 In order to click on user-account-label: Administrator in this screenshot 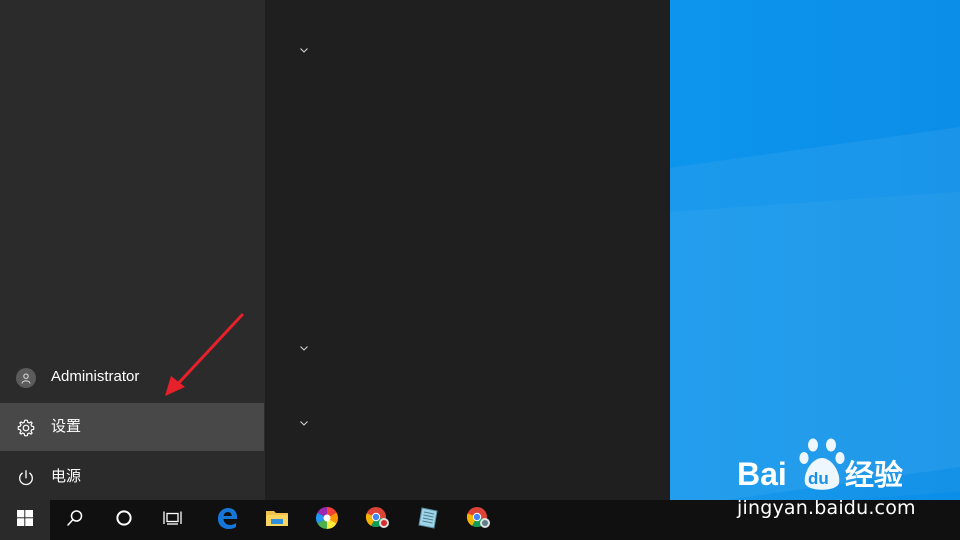, I will do `click(95, 376)`.